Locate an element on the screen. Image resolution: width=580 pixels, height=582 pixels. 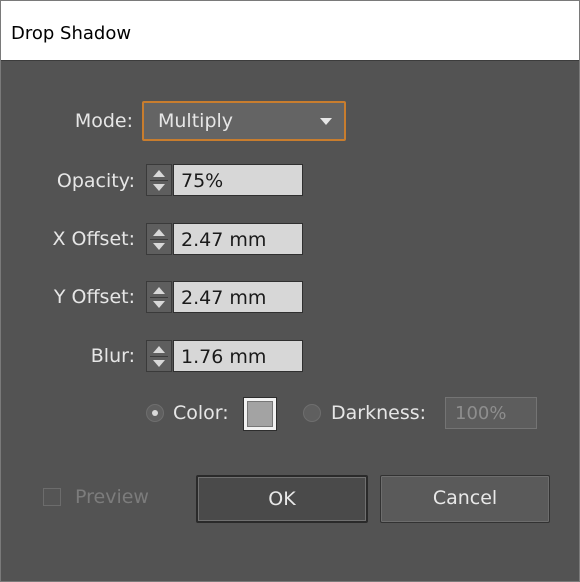
y-offset-input: 2.47 mm is located at coordinates (238, 297).